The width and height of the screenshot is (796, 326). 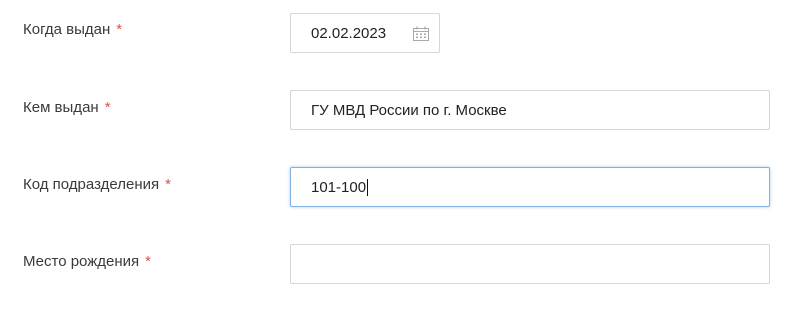 I want to click on issue-date-label-text: Когда выдан, so click(x=67, y=29).